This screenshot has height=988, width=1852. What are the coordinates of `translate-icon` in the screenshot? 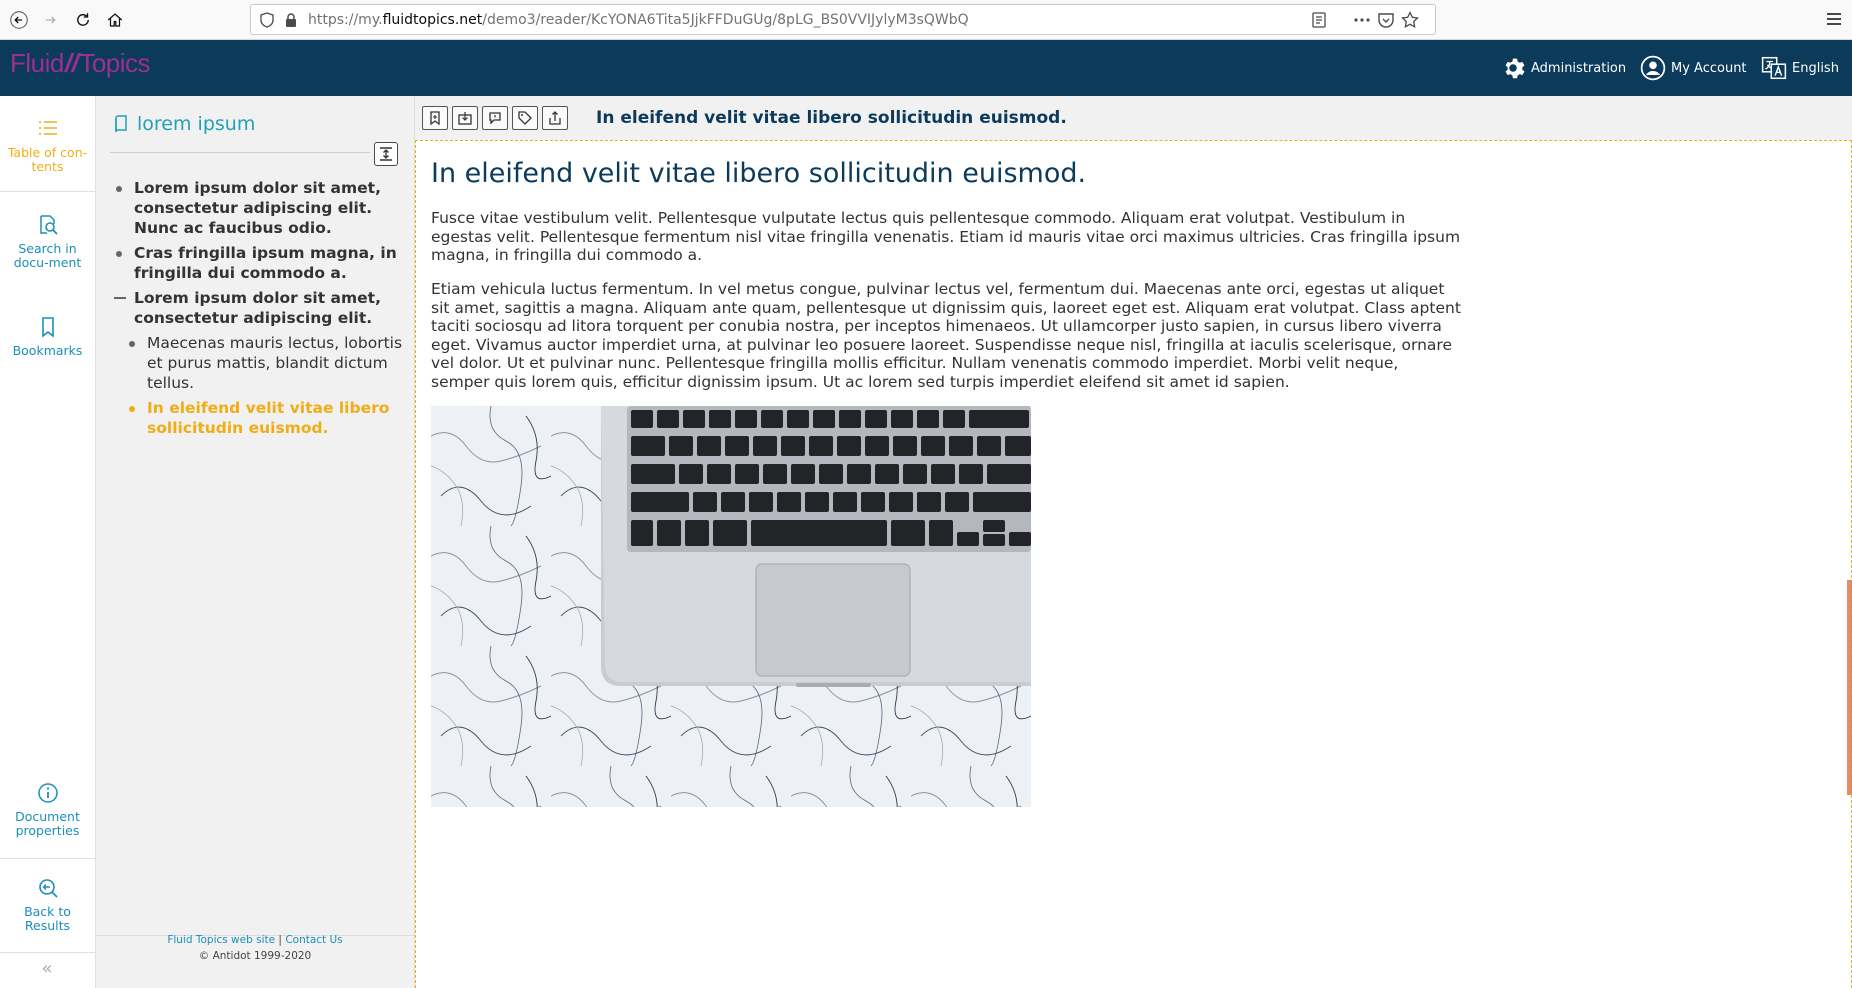 It's located at (1774, 68).